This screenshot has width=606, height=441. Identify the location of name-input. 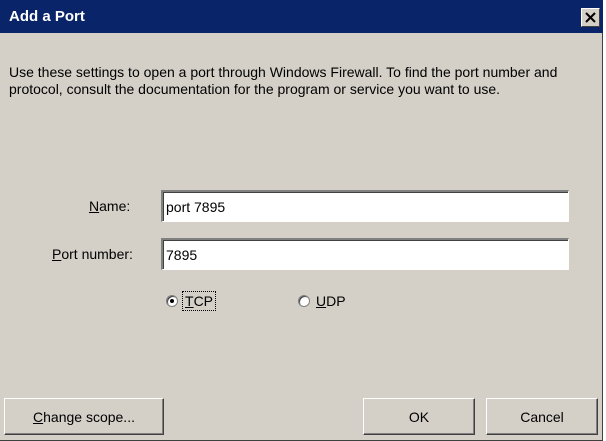
(365, 206).